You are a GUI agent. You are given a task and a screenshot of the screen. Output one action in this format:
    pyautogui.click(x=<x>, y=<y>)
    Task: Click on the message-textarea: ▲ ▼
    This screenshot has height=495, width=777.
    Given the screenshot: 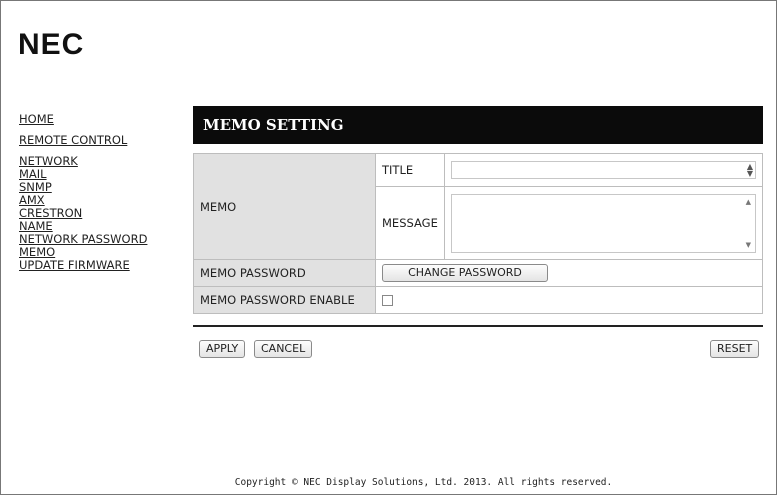 What is the action you would take?
    pyautogui.click(x=603, y=223)
    